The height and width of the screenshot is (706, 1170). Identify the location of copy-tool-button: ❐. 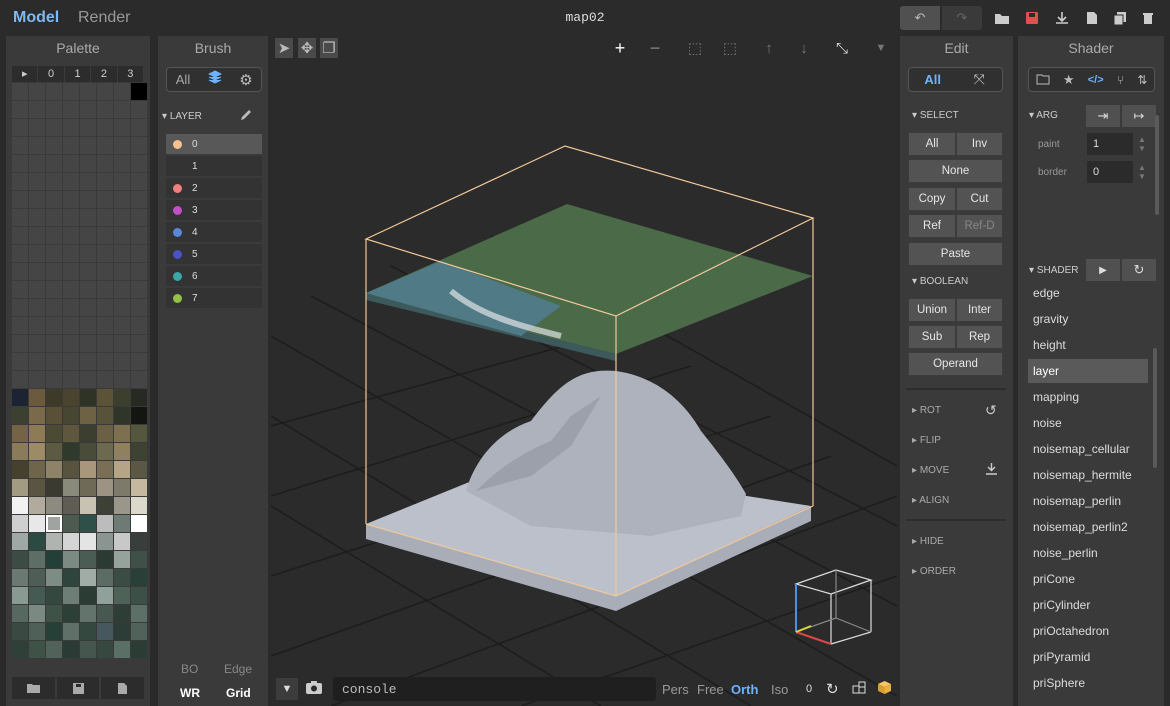
(329, 48).